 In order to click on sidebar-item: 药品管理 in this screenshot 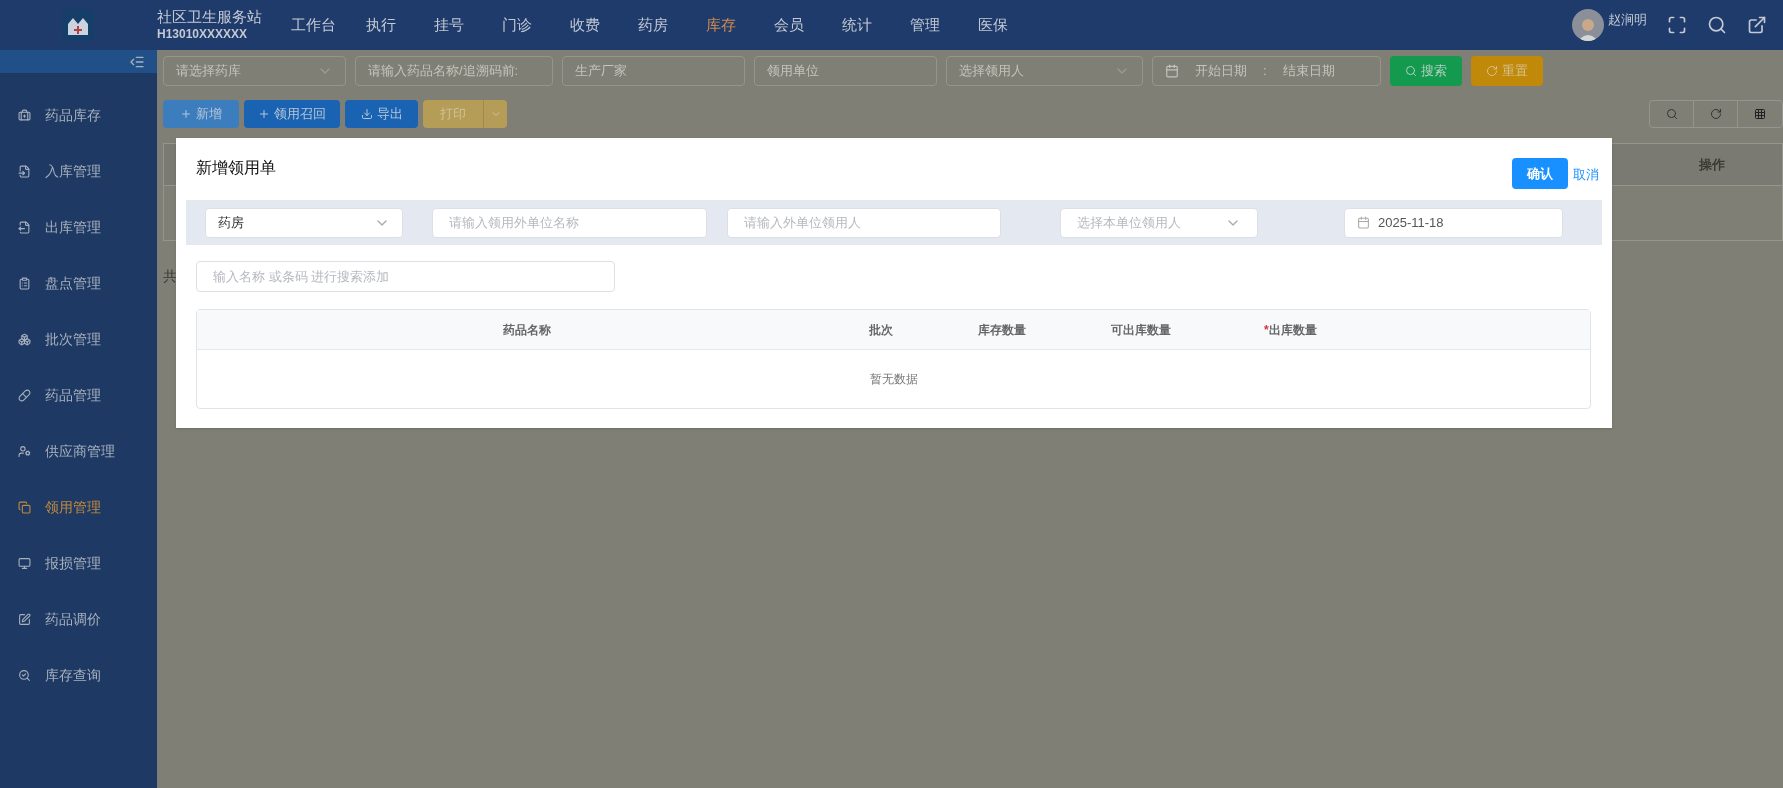, I will do `click(73, 395)`.